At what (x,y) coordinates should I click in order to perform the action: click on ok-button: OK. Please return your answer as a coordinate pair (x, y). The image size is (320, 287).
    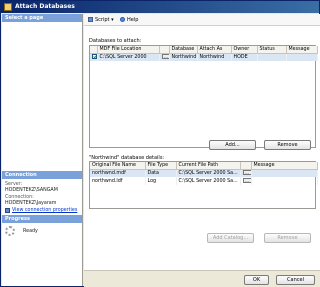
    Looking at the image, I should click on (256, 280).